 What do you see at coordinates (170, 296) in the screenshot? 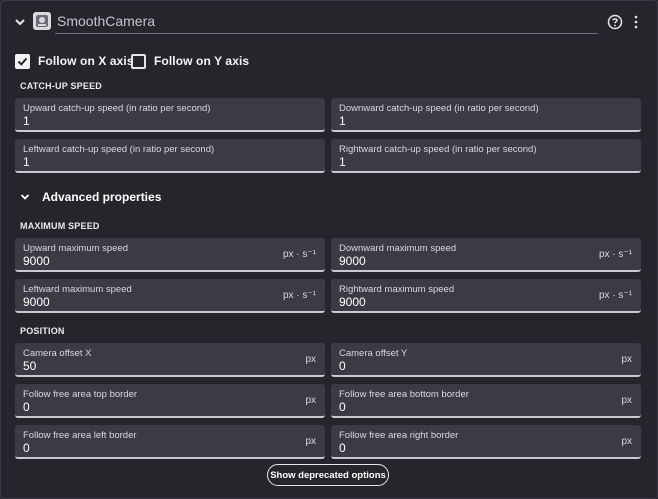
I see `leftward-max-speed-field: Leftward maximum speed 9000 px · s⁻¹` at bounding box center [170, 296].